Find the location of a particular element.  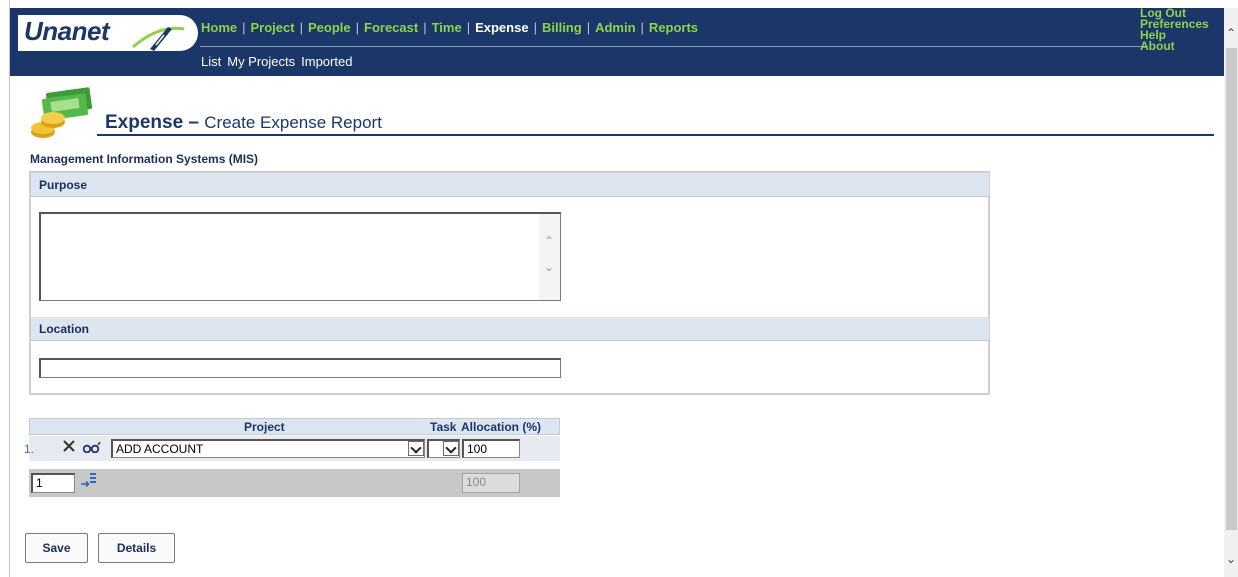

organization-label: Management Information Systems (MIS) is located at coordinates (144, 159).